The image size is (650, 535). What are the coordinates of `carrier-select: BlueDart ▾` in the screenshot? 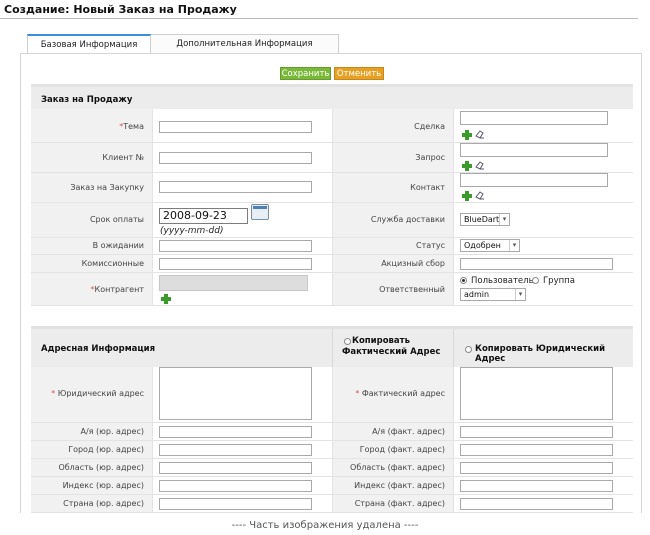 It's located at (485, 219).